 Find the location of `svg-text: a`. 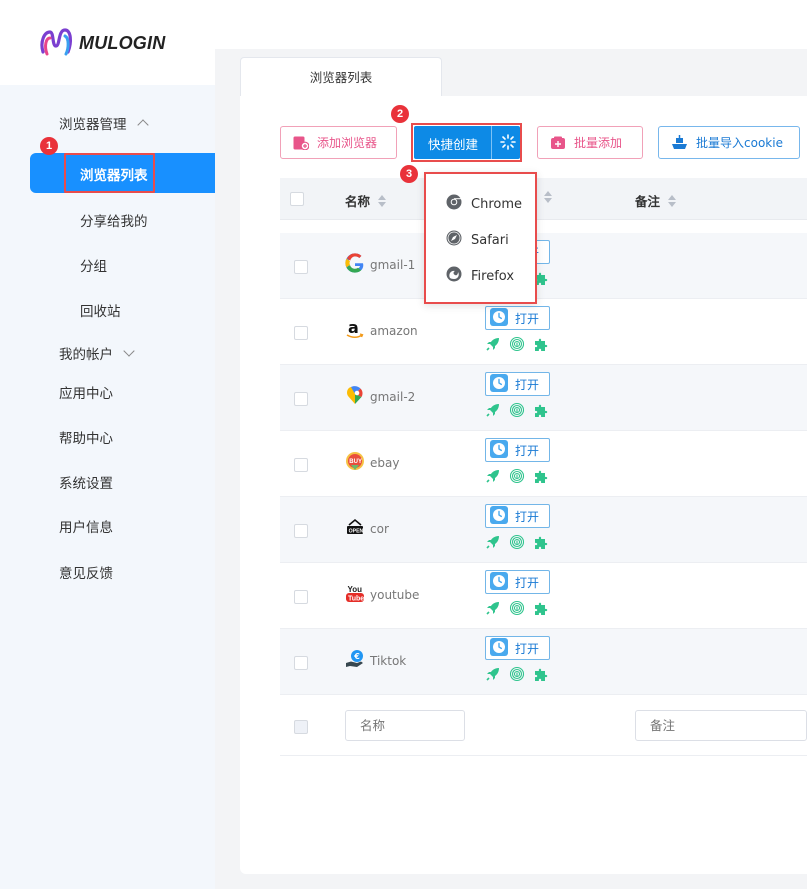

svg-text: a is located at coordinates (353, 328).